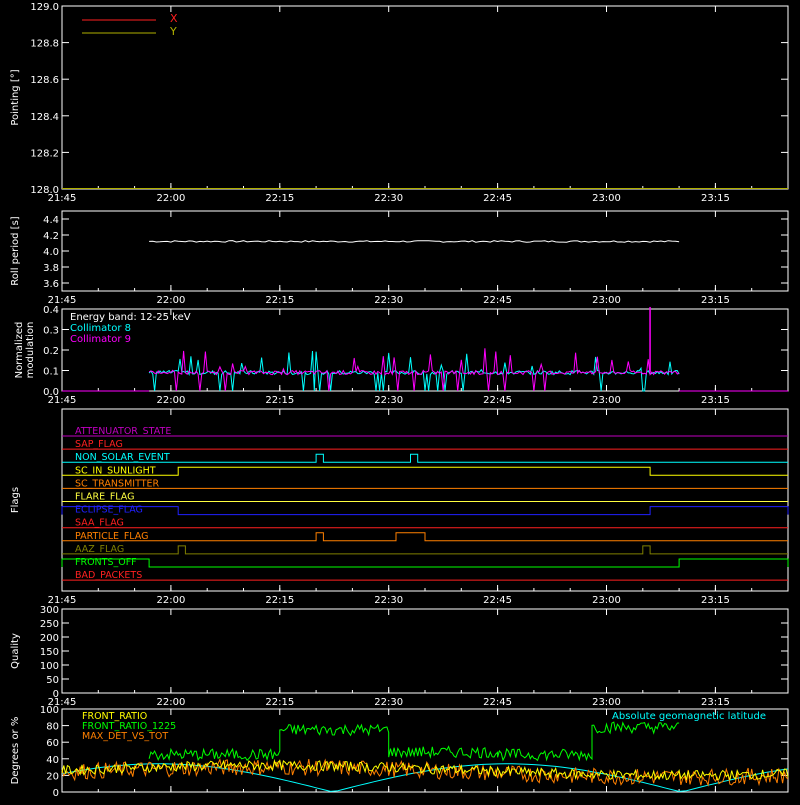 The width and height of the screenshot is (800, 805). What do you see at coordinates (106, 562) in the screenshot?
I see `flag-label-fronts_off: FRONTS_OFF` at bounding box center [106, 562].